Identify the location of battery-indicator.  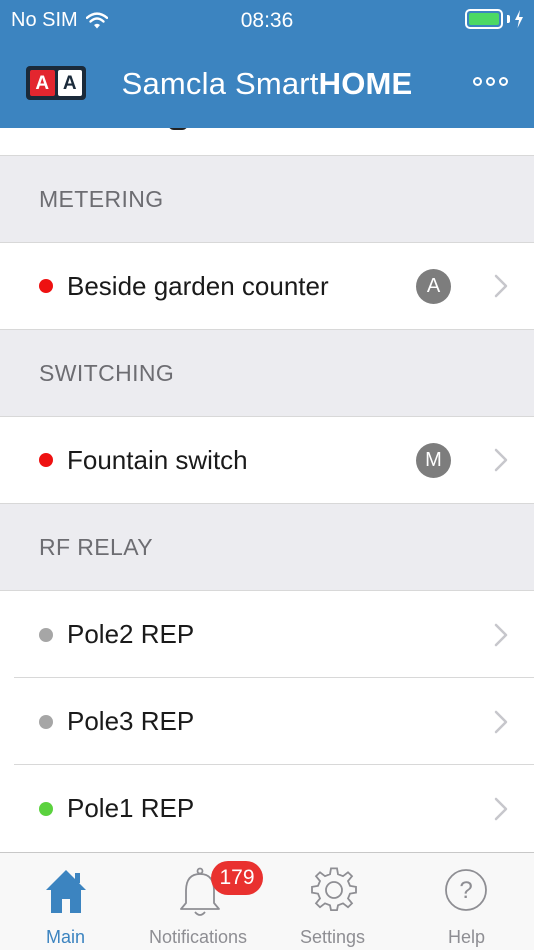
(494, 19).